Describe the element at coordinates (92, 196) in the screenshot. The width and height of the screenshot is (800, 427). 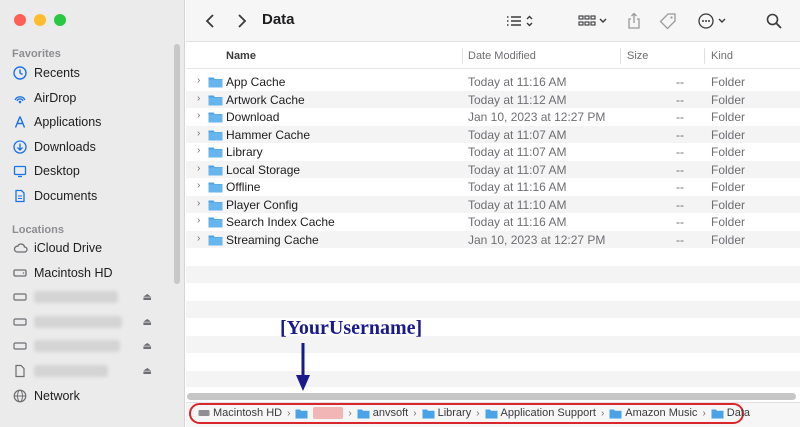
I see `sidebar-item-documents: Documents` at that location.